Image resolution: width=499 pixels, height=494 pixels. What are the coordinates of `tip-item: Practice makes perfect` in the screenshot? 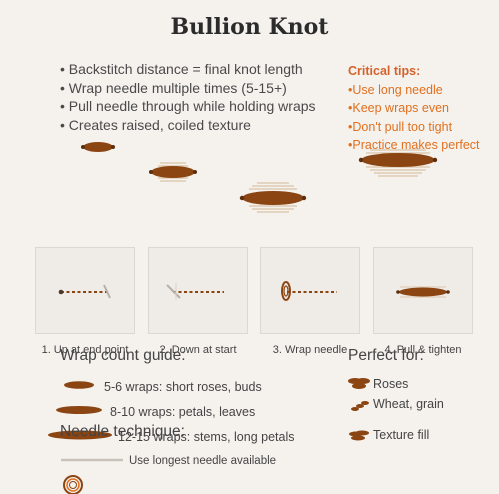 It's located at (413, 145).